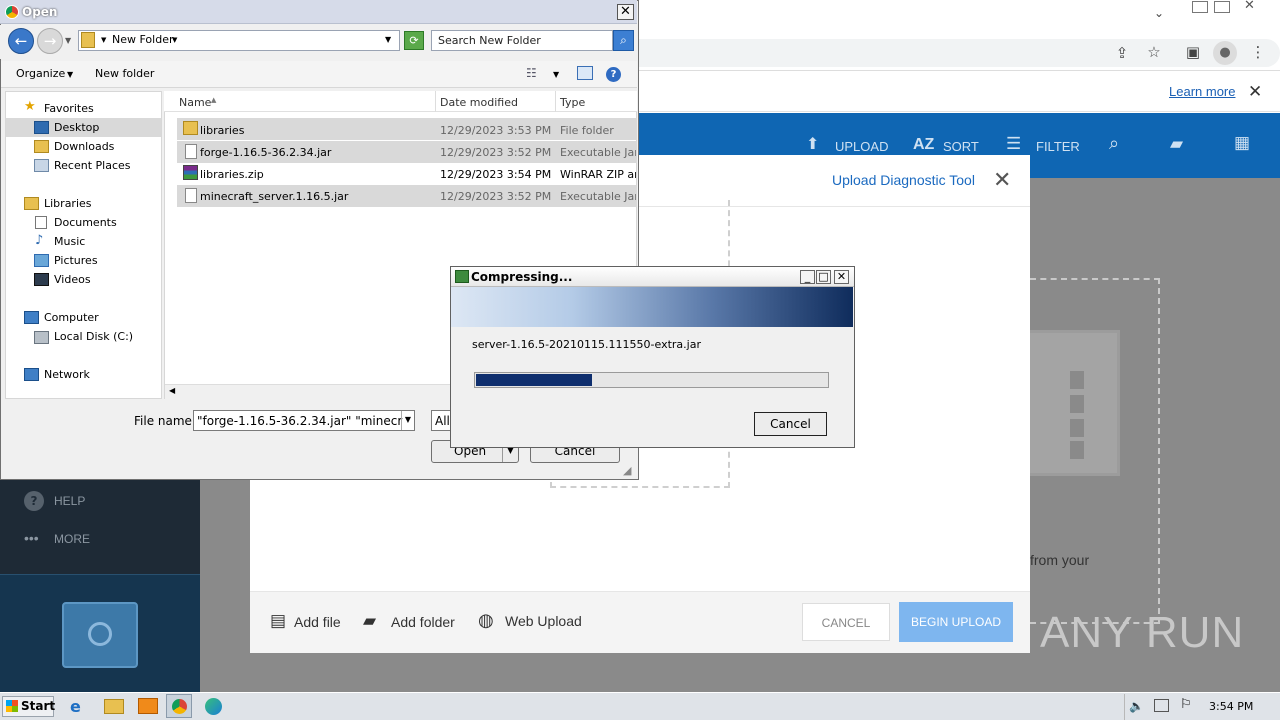  What do you see at coordinates (30, 106) in the screenshot?
I see `star-icon: ★` at bounding box center [30, 106].